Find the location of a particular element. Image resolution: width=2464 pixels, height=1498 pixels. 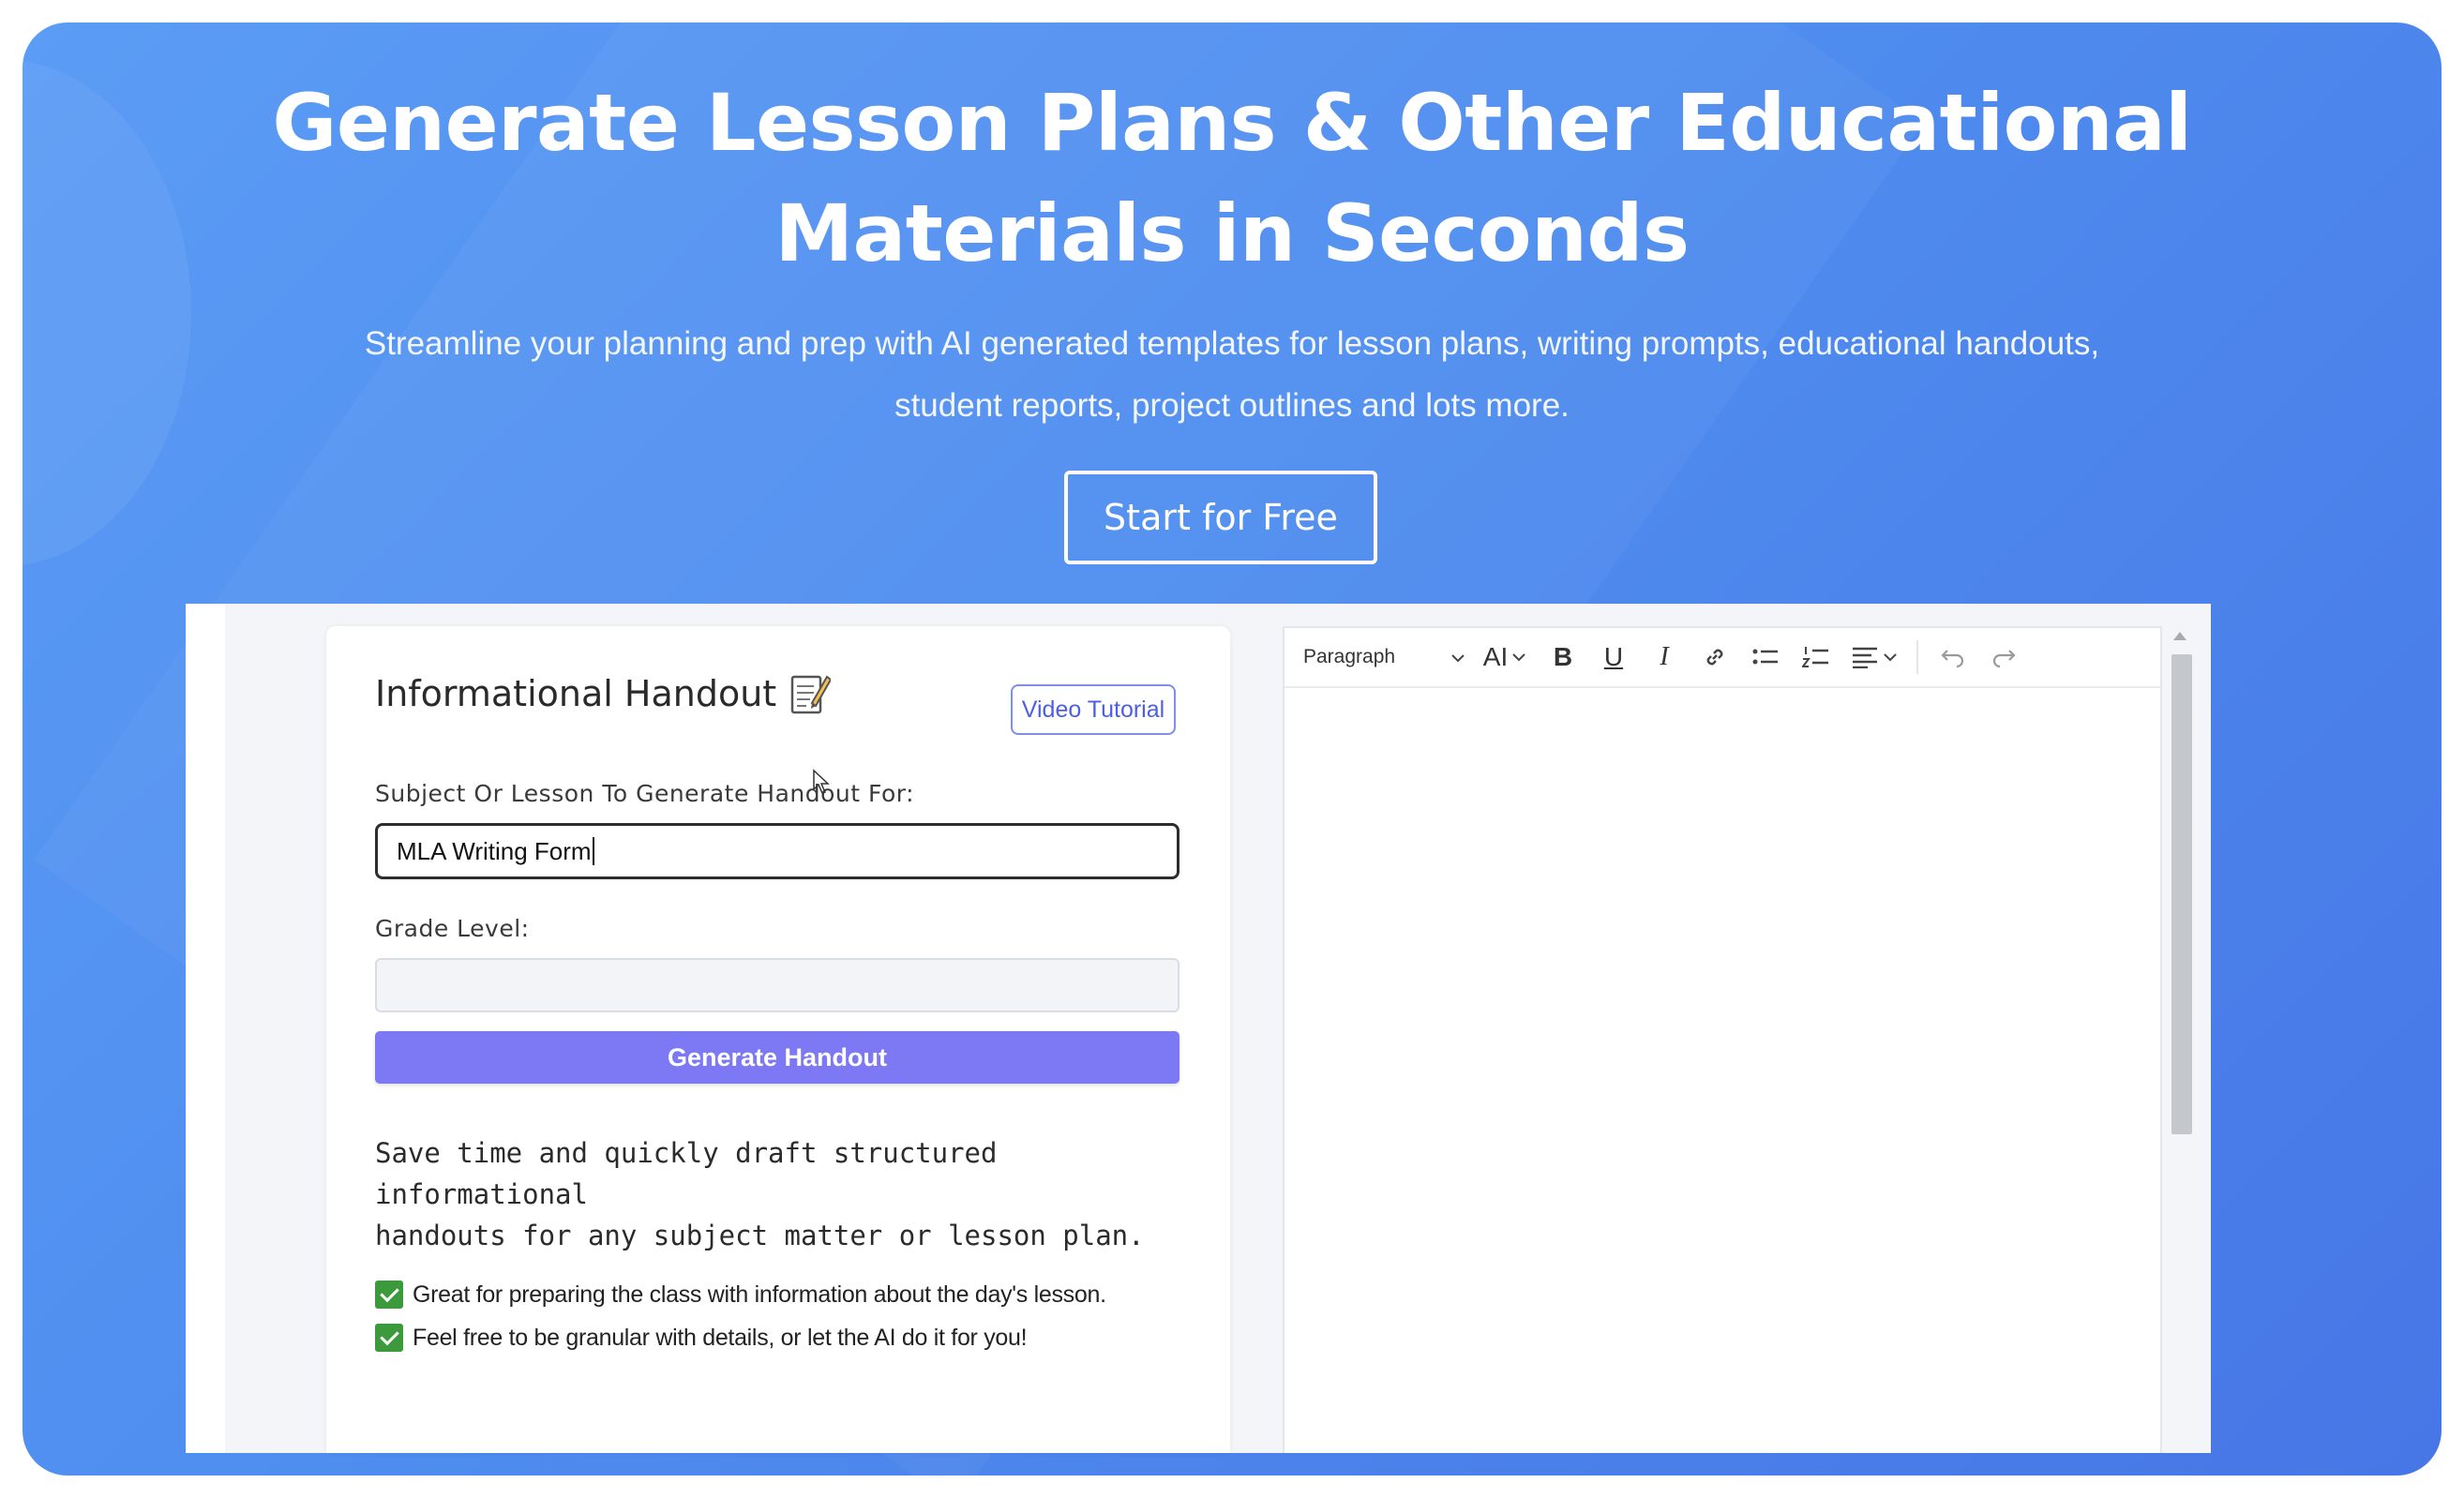

subject-input-value: MLA Writing Form is located at coordinates (494, 850).